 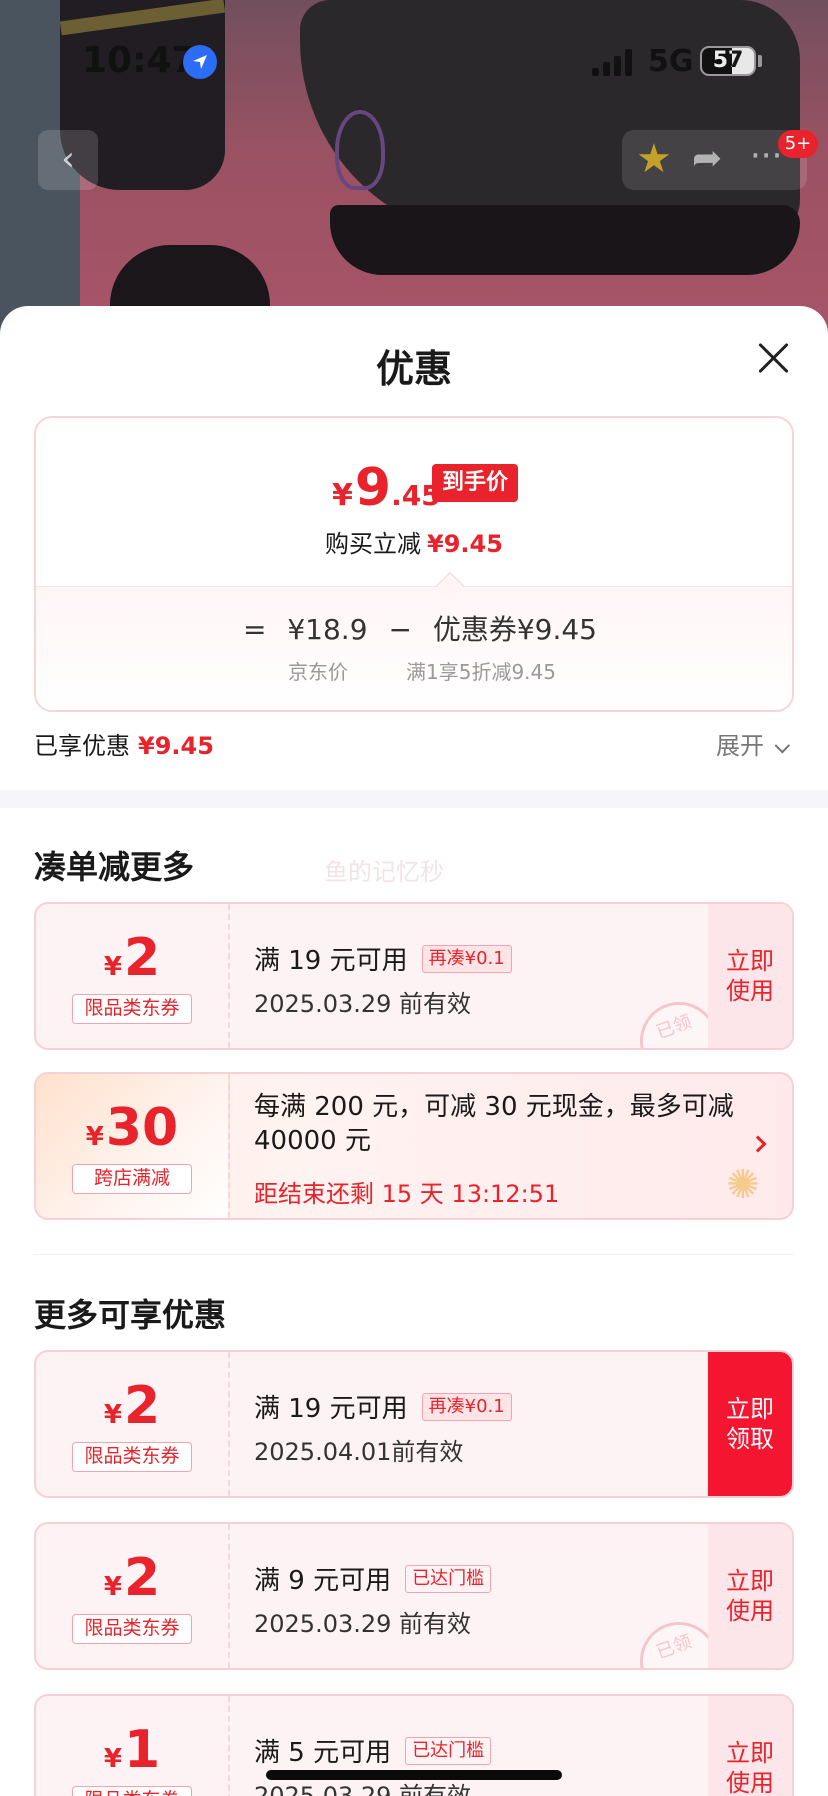 I want to click on jd-price: ¥18.9, so click(x=327, y=629).